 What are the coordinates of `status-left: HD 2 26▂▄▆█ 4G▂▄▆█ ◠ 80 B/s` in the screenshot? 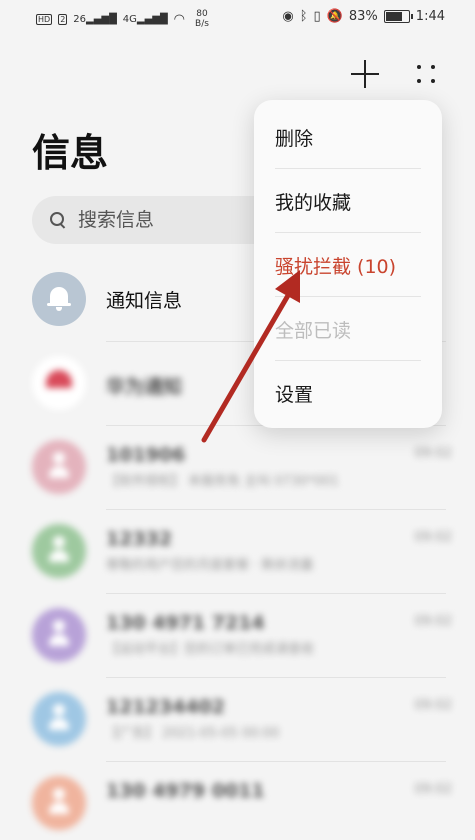 It's located at (122, 19).